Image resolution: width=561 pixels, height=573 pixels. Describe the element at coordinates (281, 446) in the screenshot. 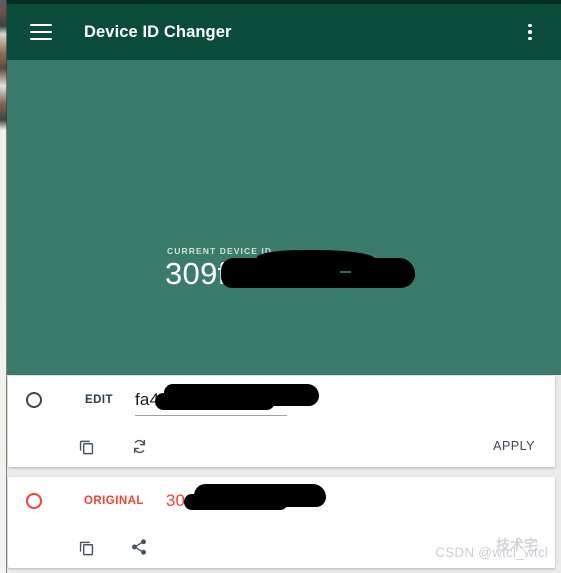

I see `edit-row-actions: APPLY` at that location.